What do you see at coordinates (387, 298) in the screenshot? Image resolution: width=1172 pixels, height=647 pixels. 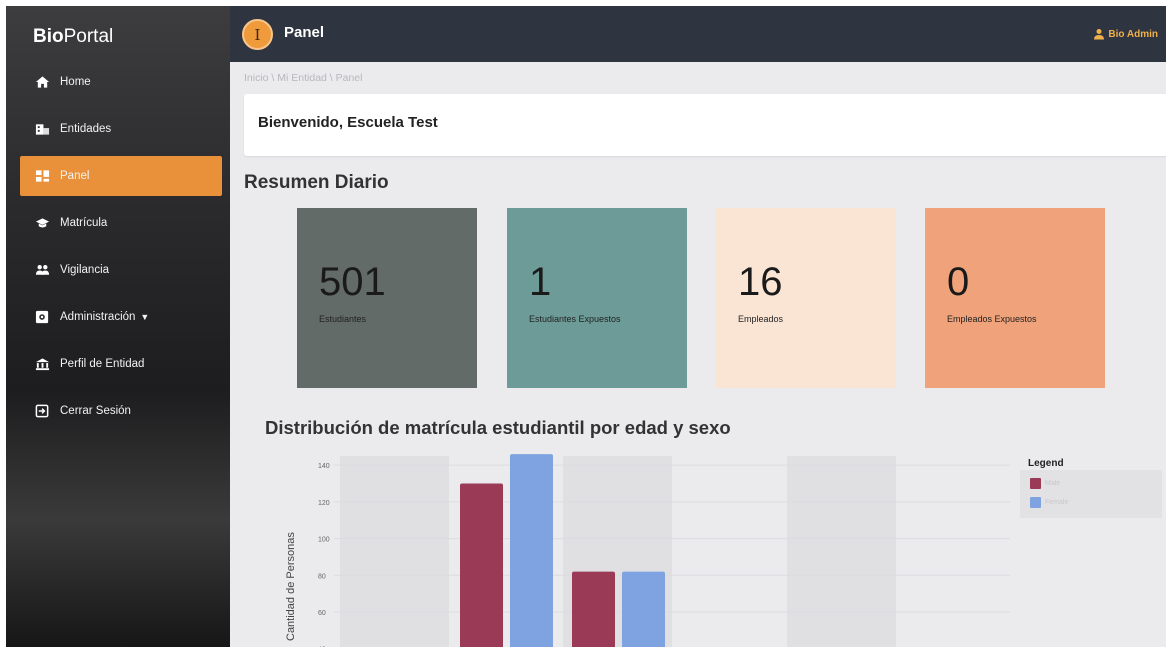 I see `stat-card-estudiantes: 501 Estudiantes` at bounding box center [387, 298].